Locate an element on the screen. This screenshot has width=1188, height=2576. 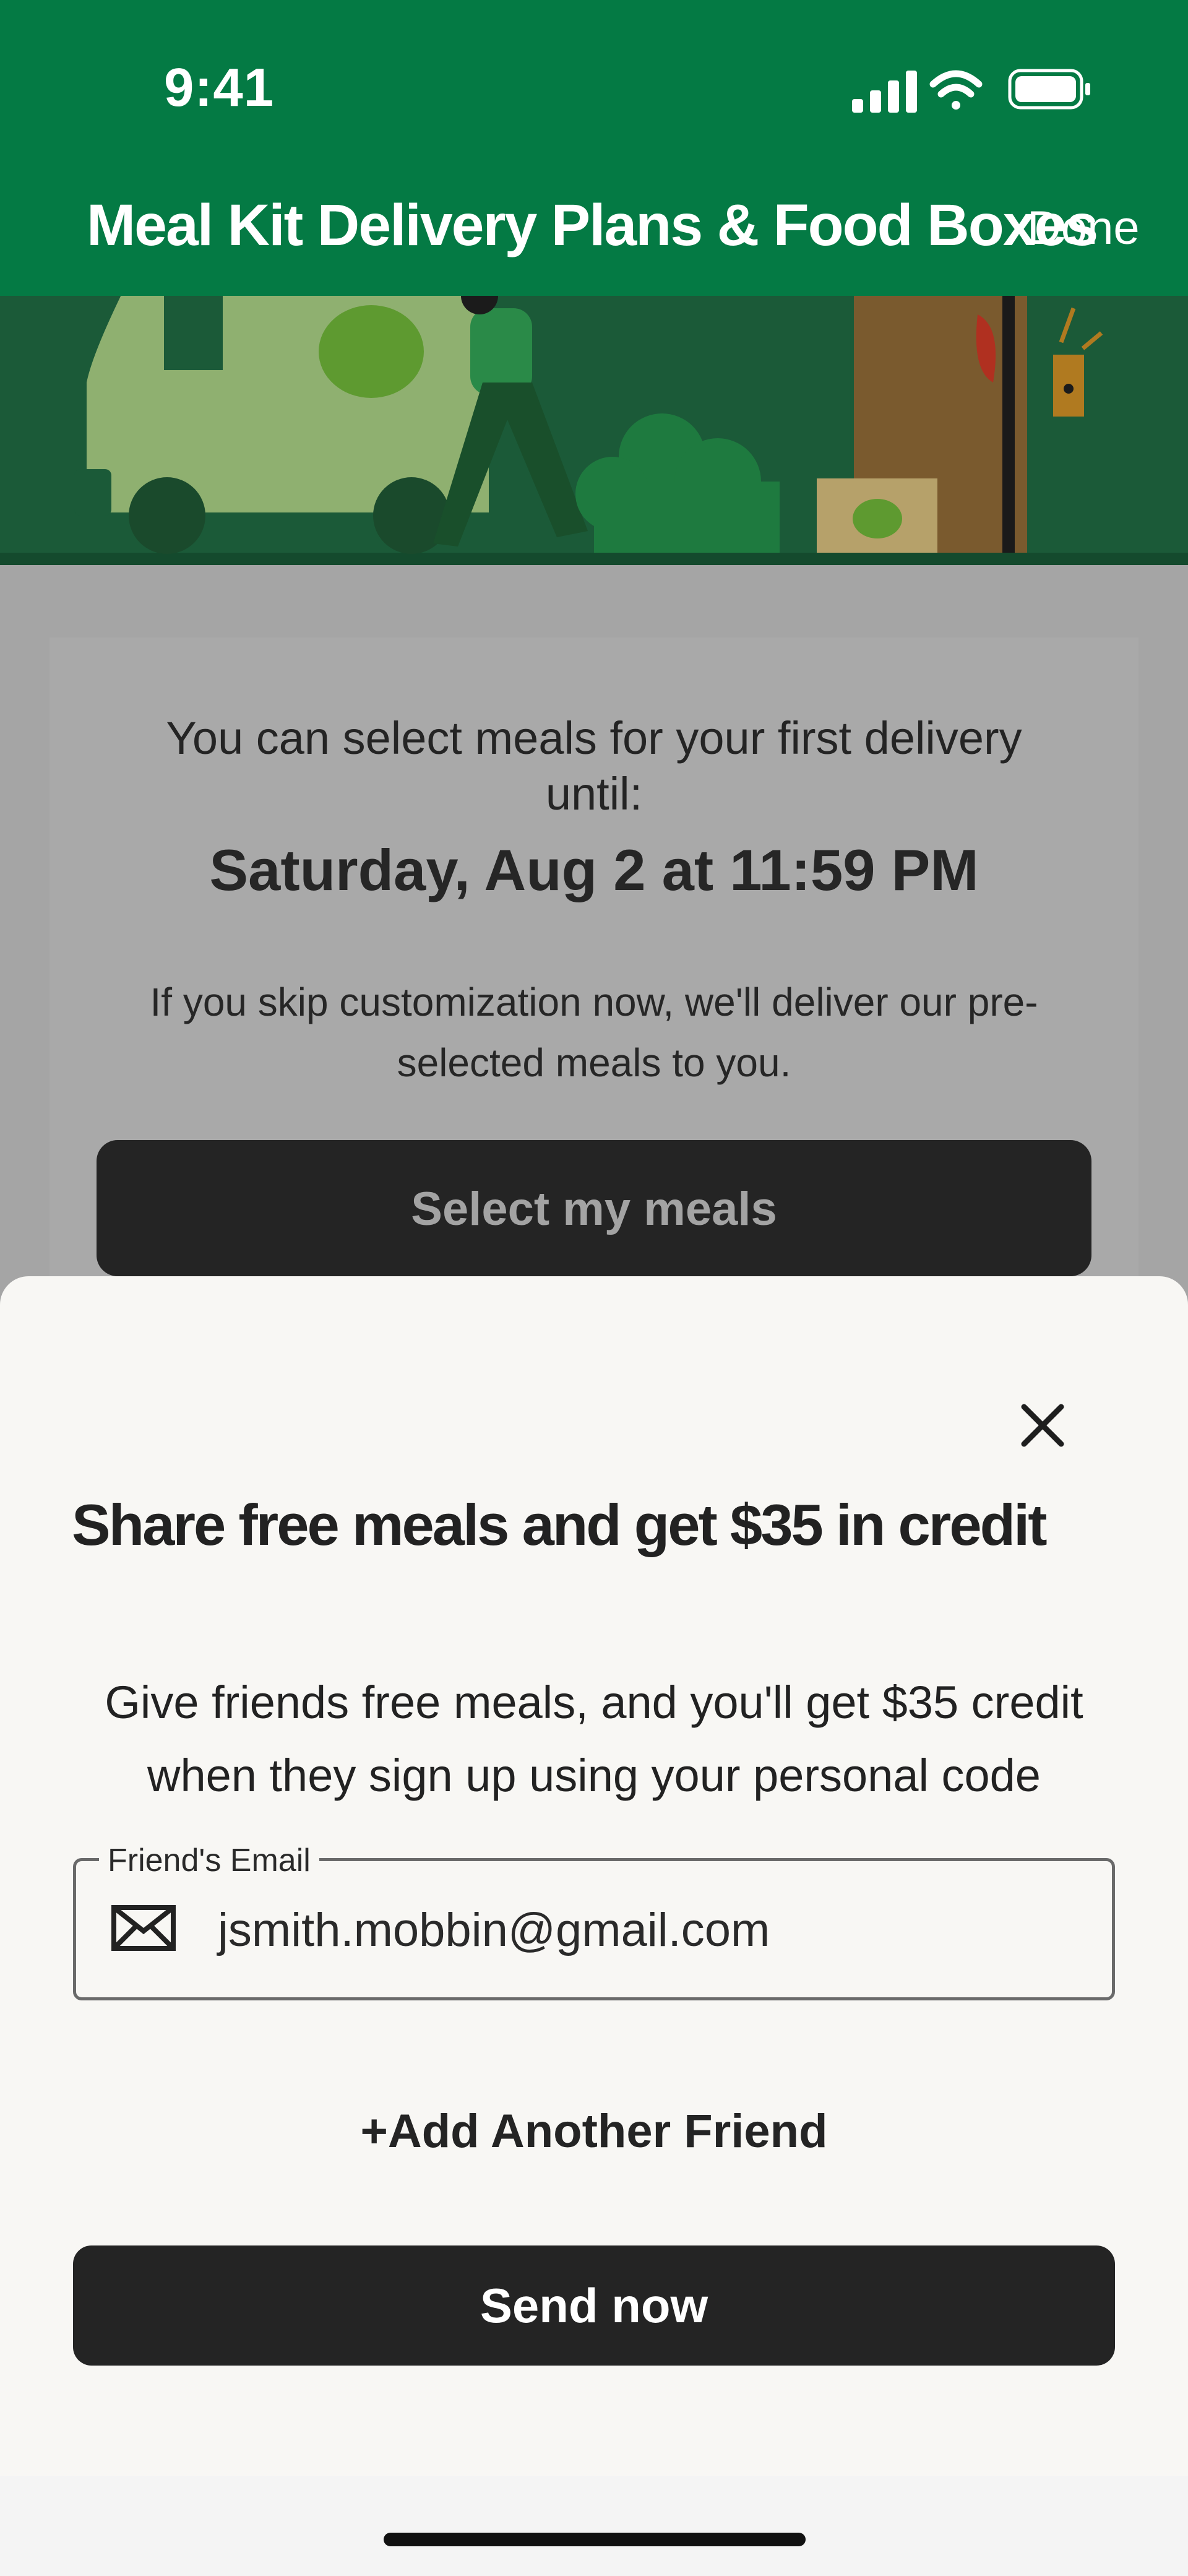
select-meals-button: Select my meals is located at coordinates (594, 1208).